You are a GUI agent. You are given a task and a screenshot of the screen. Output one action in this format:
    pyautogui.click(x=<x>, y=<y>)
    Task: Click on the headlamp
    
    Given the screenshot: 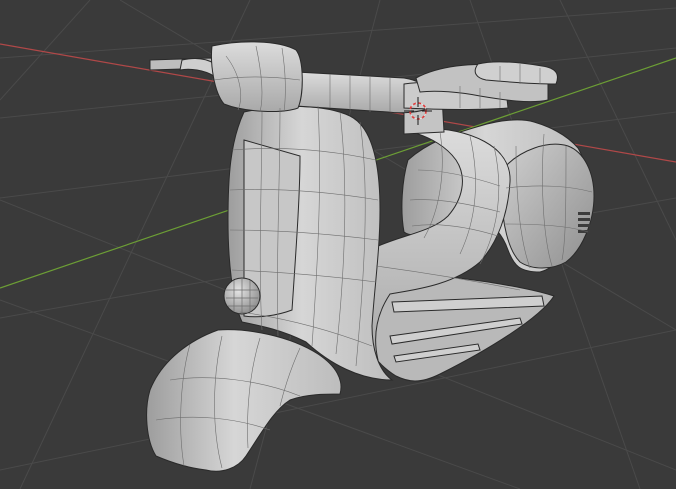 What is the action you would take?
    pyautogui.click(x=242, y=296)
    